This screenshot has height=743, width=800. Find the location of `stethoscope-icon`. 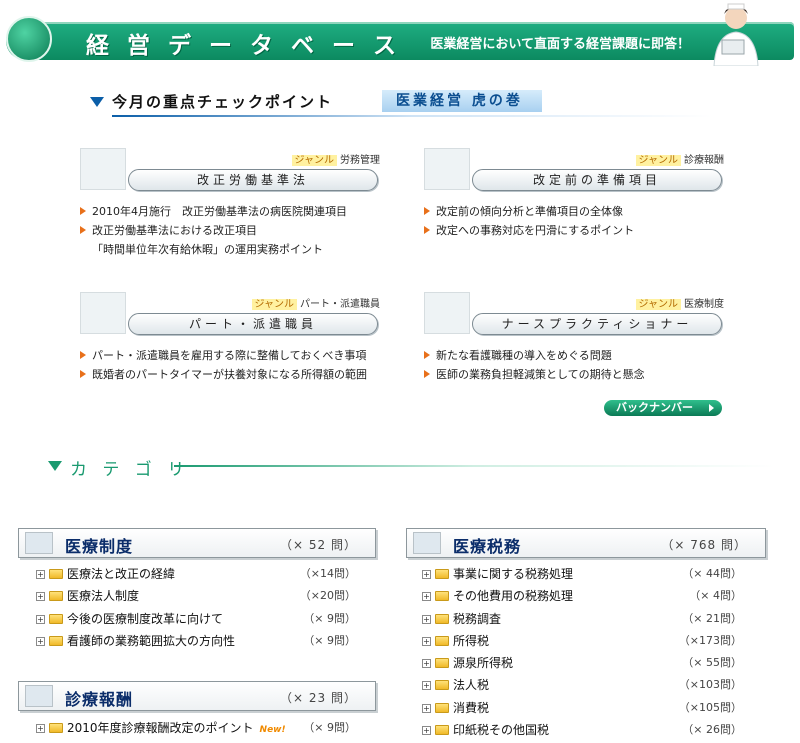

stethoscope-icon is located at coordinates (39, 543).